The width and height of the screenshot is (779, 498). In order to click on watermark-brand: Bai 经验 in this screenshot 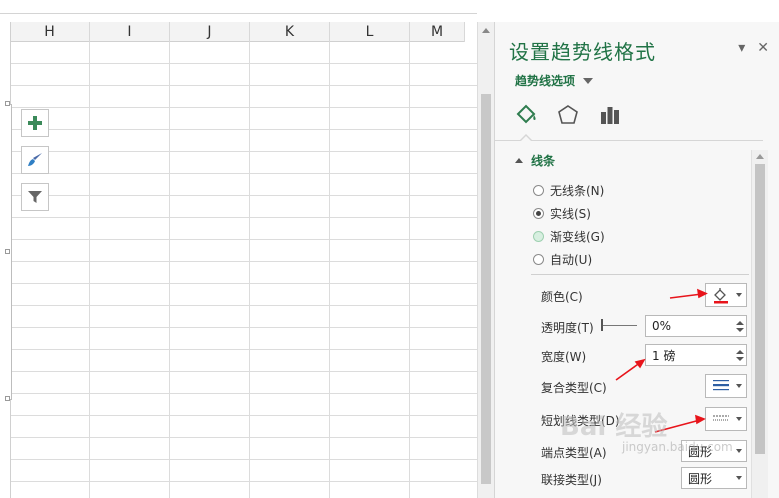, I will do `click(614, 427)`.